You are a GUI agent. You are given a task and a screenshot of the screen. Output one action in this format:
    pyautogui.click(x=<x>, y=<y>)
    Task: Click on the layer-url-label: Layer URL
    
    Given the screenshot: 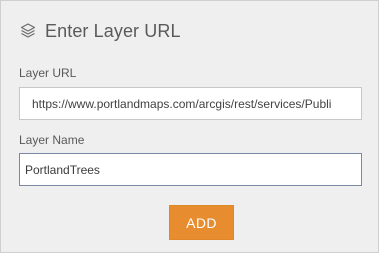 What is the action you would take?
    pyautogui.click(x=48, y=73)
    